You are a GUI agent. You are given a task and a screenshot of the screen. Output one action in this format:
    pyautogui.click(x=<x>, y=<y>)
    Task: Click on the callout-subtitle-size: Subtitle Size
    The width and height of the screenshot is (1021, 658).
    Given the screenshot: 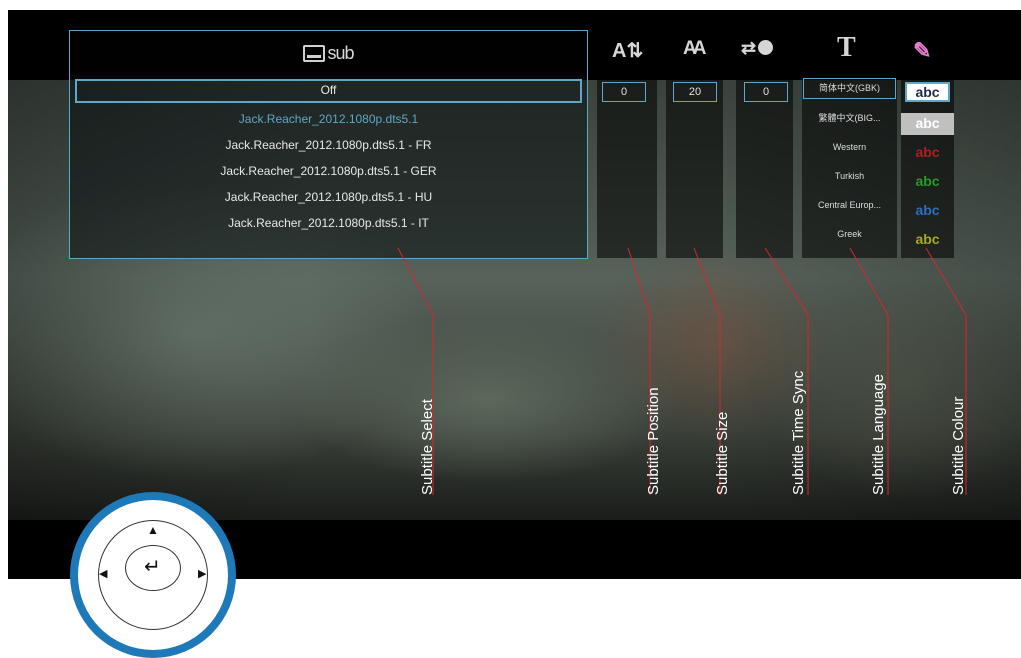 What is the action you would take?
    pyautogui.click(x=722, y=453)
    